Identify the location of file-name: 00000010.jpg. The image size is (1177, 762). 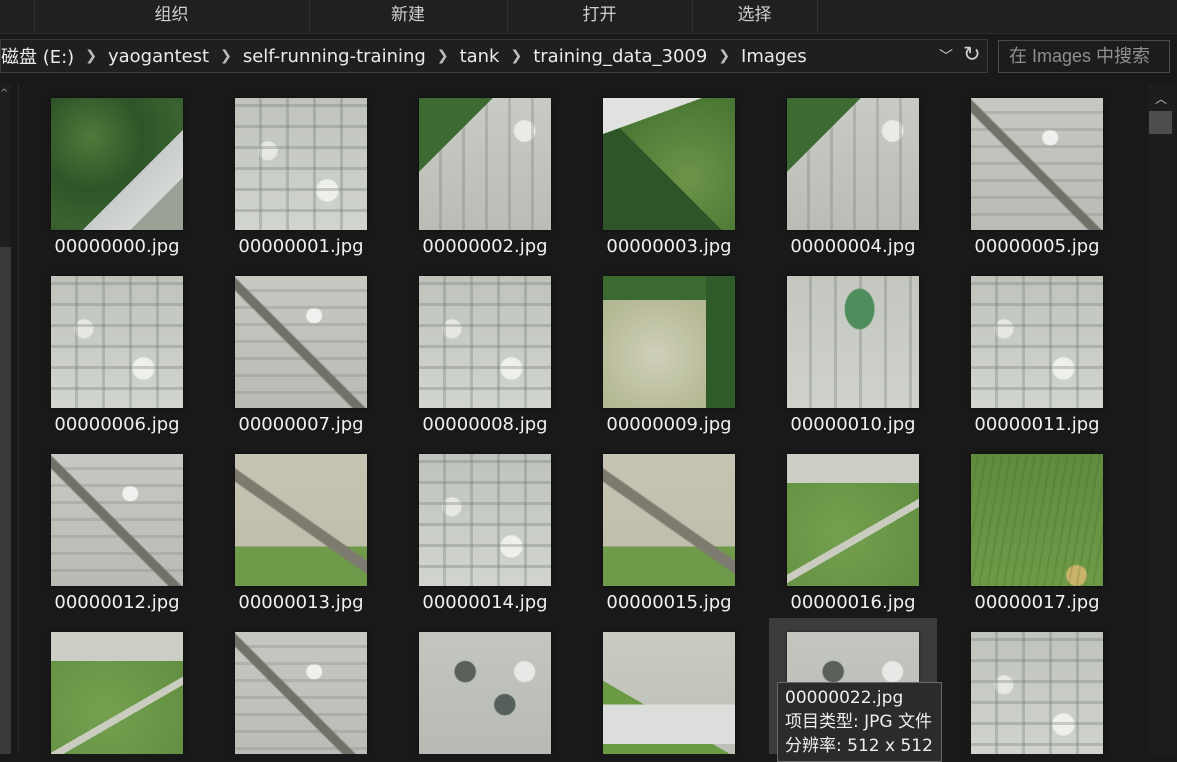
(853, 424).